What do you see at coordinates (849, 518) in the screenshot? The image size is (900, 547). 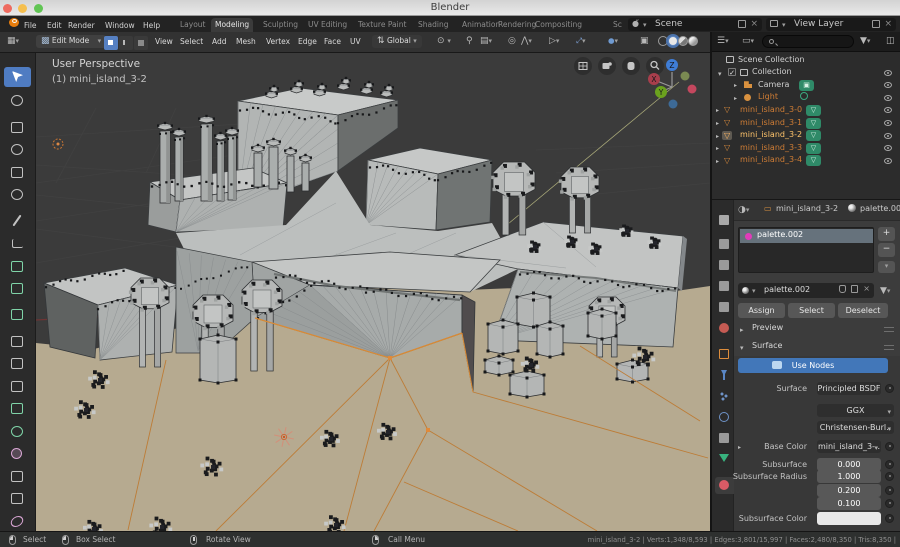 I see `subsurface-color-swatch` at bounding box center [849, 518].